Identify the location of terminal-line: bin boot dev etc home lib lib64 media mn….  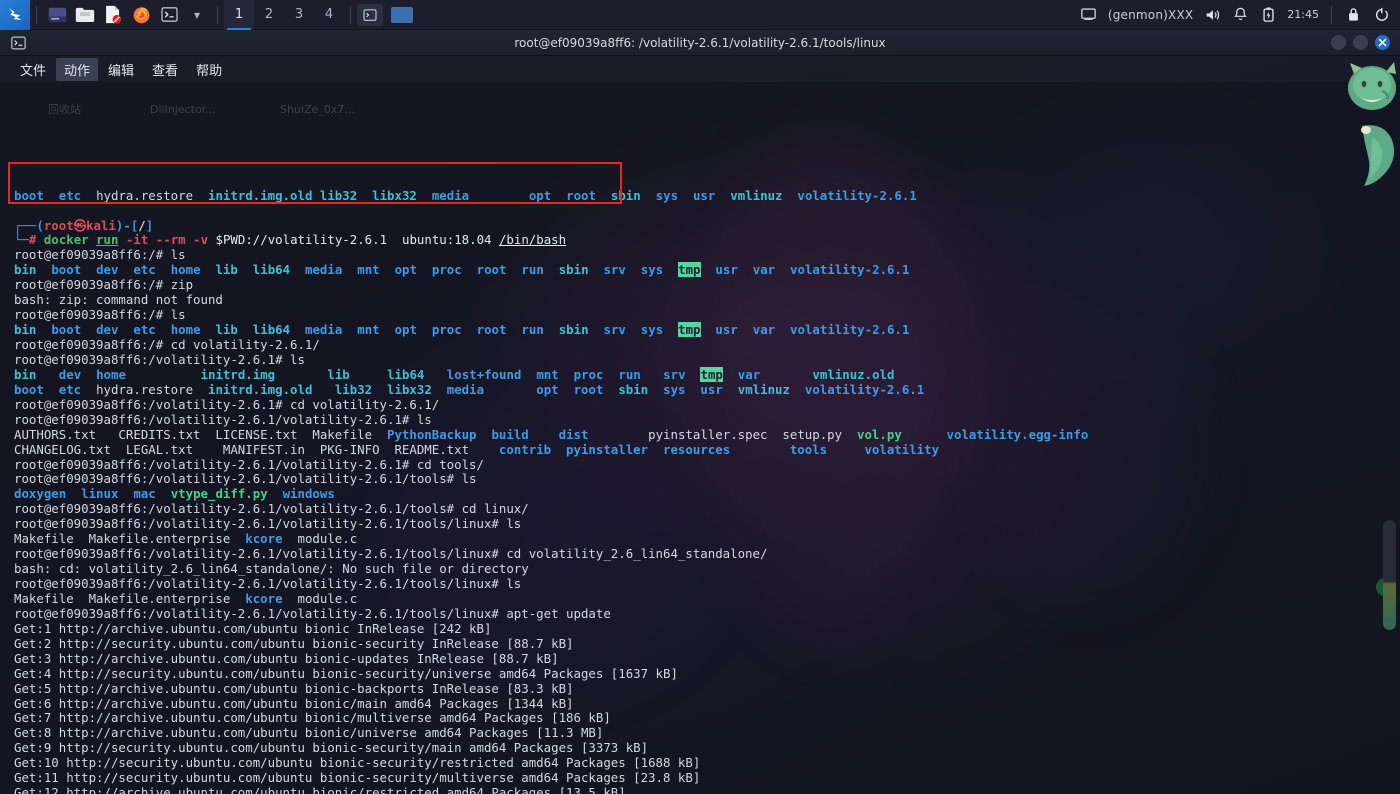
(707, 270).